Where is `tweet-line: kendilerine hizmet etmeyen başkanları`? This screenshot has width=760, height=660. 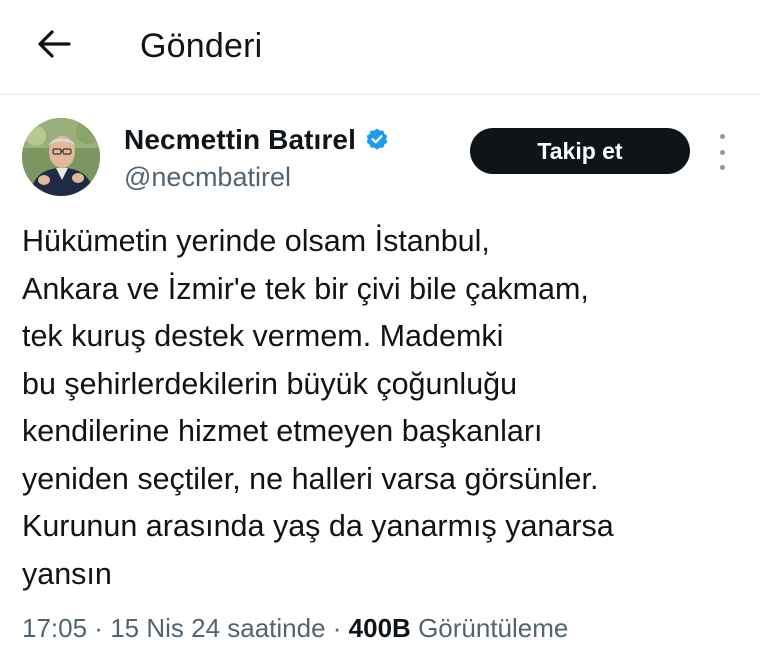
tweet-line: kendilerine hizmet etmeyen başkanları is located at coordinates (282, 431).